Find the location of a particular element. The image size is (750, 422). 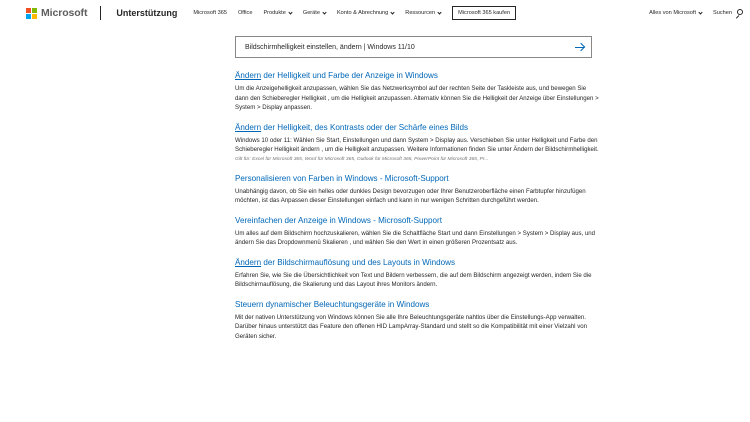

nav-item-microsoft-365: Microsoft 365 is located at coordinates (210, 13).